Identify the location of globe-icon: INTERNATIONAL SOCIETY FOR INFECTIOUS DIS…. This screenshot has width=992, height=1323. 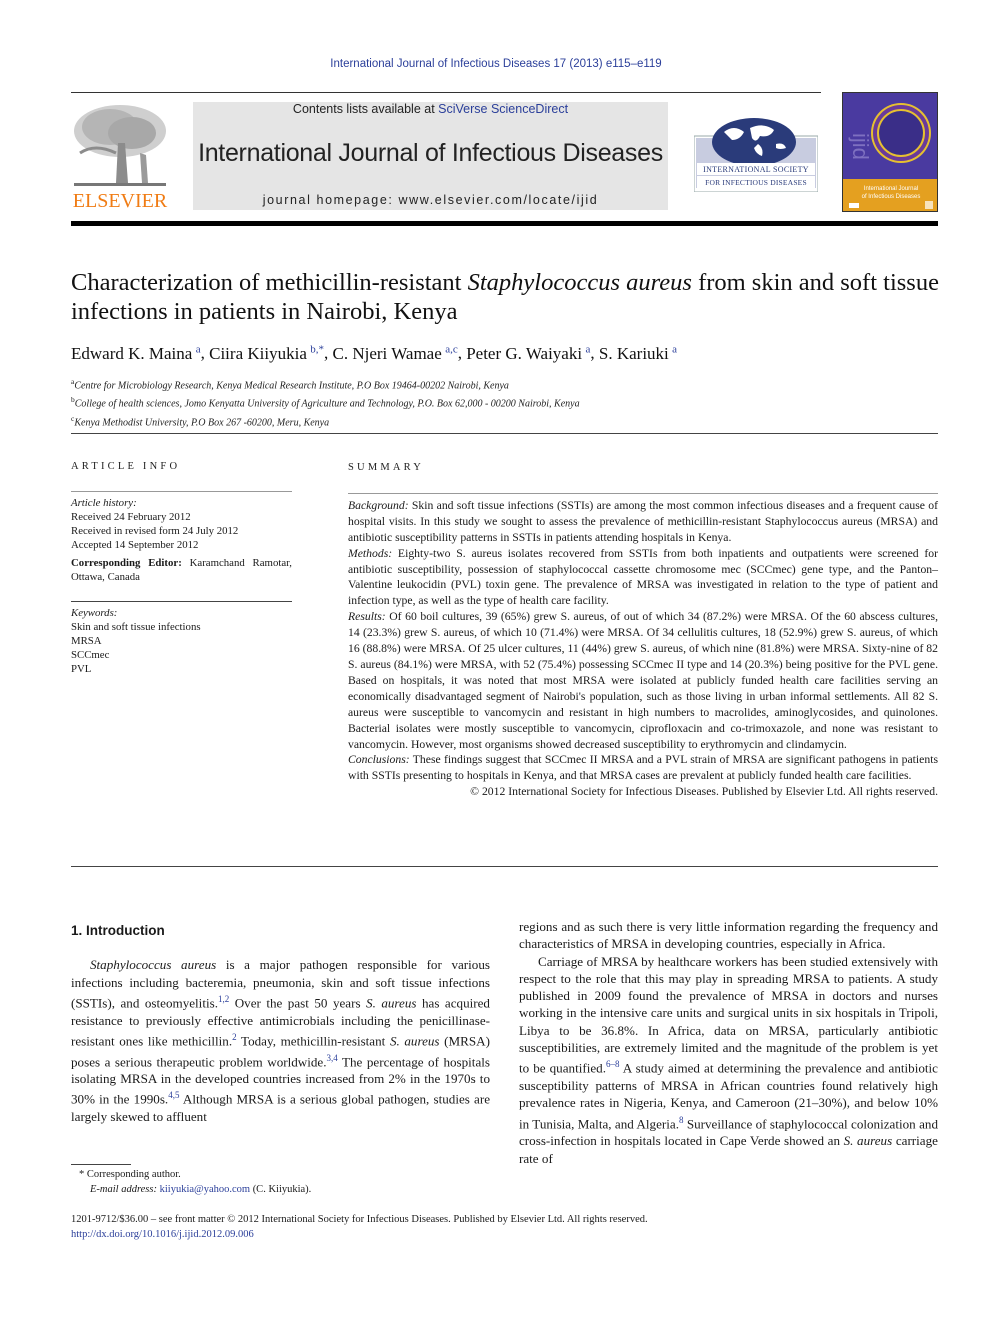
(756, 155).